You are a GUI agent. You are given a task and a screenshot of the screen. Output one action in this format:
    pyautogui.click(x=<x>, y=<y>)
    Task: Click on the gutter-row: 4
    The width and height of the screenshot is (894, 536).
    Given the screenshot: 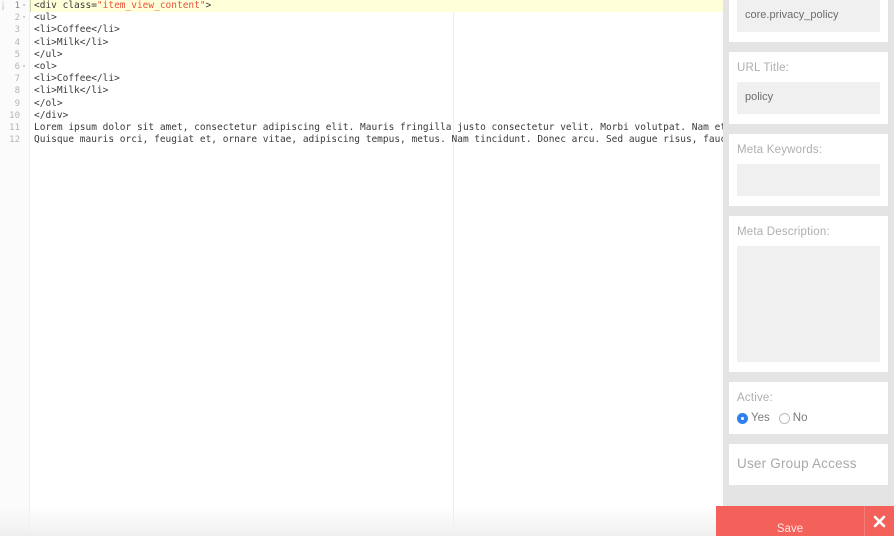 What is the action you would take?
    pyautogui.click(x=14, y=43)
    